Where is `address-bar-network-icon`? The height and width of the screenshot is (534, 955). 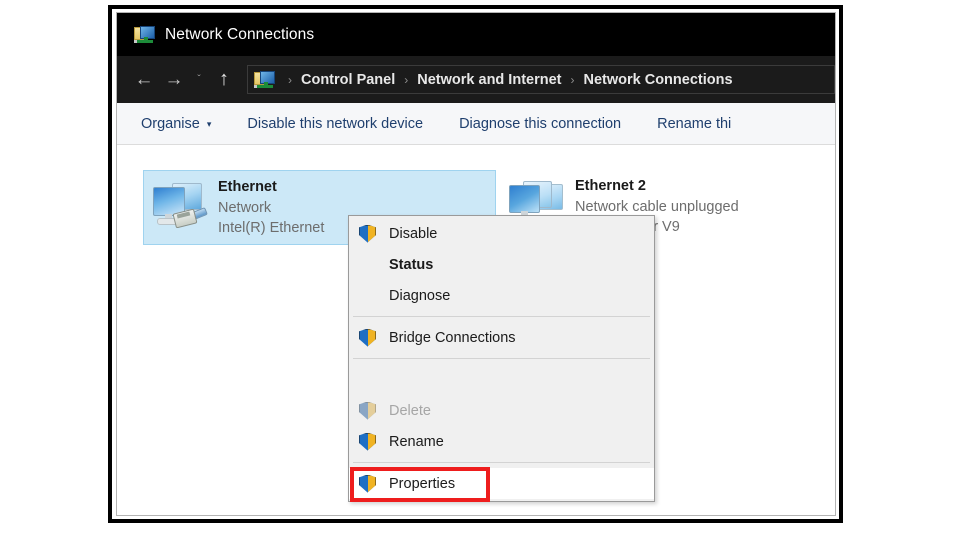
address-bar-network-icon is located at coordinates (264, 79).